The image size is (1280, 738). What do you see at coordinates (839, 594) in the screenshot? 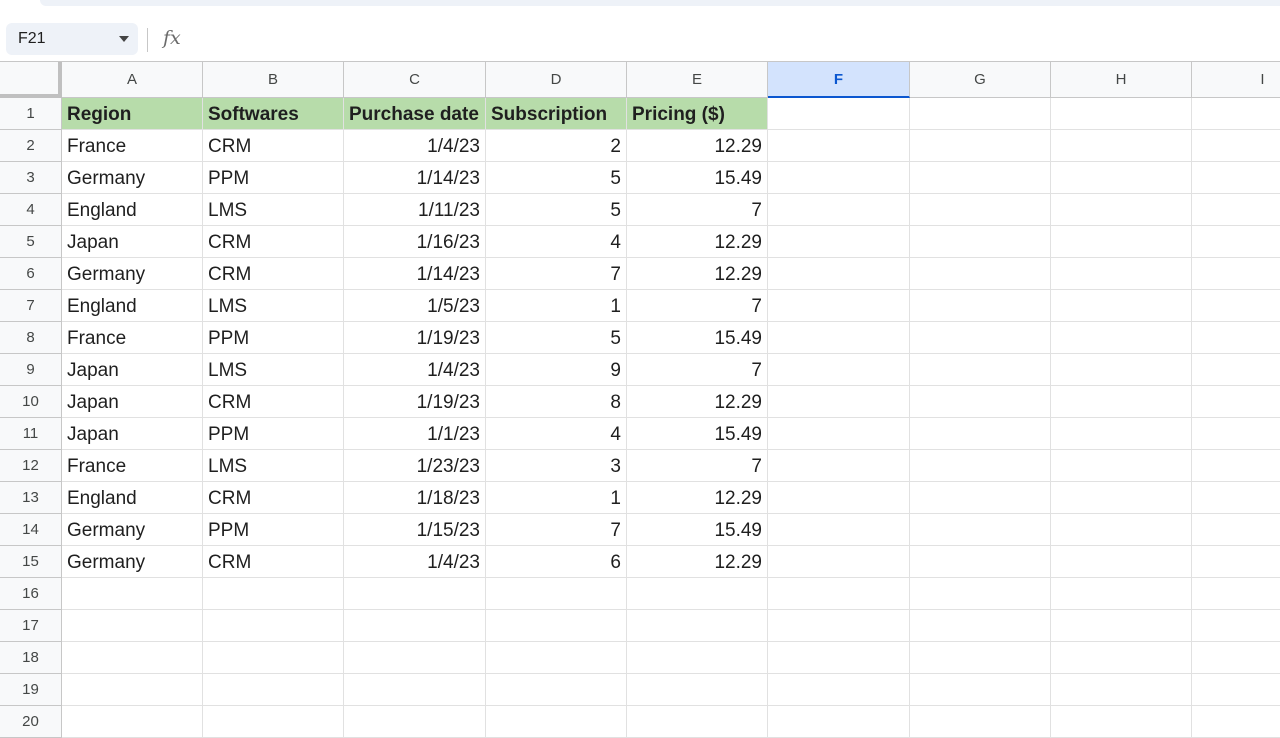
I see `cell-f16` at bounding box center [839, 594].